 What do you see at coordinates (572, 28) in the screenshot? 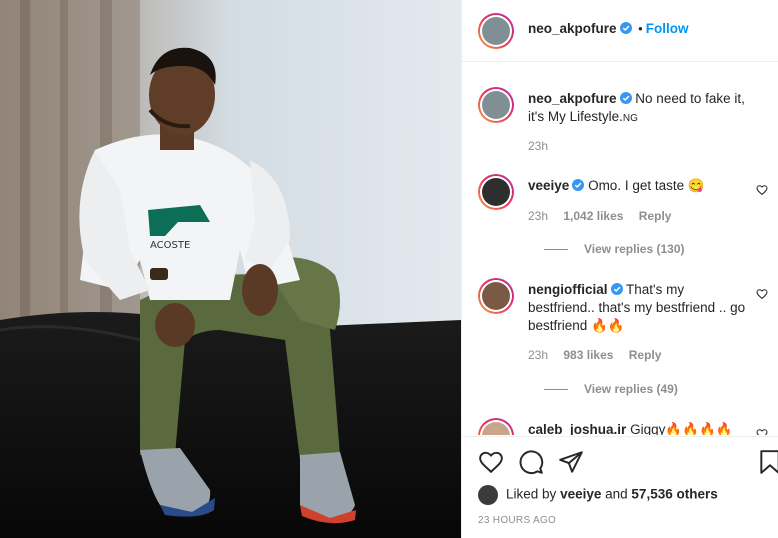
I see `header-username: neo_akpofure` at bounding box center [572, 28].